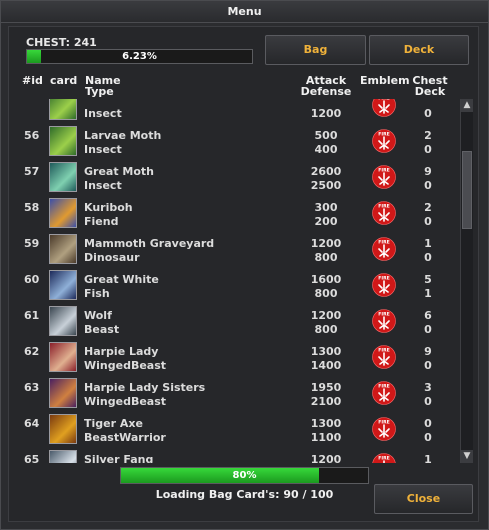 The width and height of the screenshot is (489, 530). What do you see at coordinates (121, 351) in the screenshot?
I see `card-name: Harpie Lady` at bounding box center [121, 351].